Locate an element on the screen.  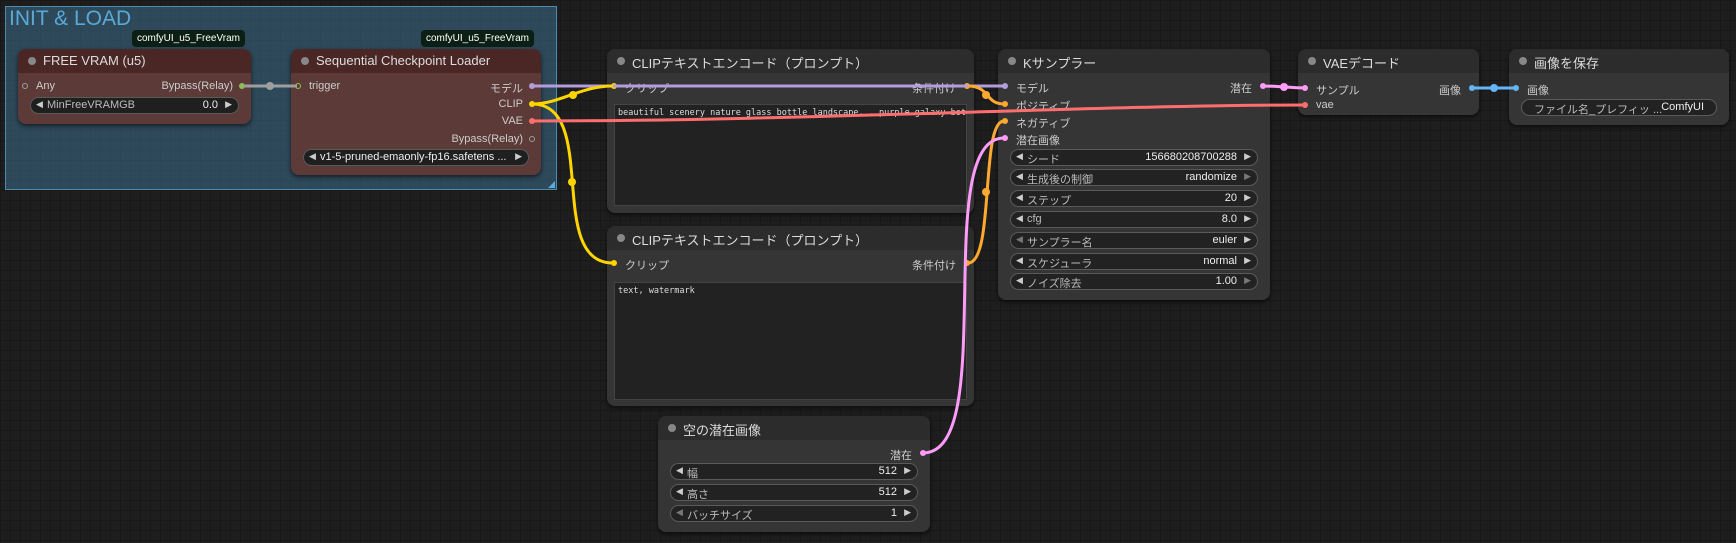
widget-batch-size: ◀ バッチサイズ 1 ▶ is located at coordinates (794, 513).